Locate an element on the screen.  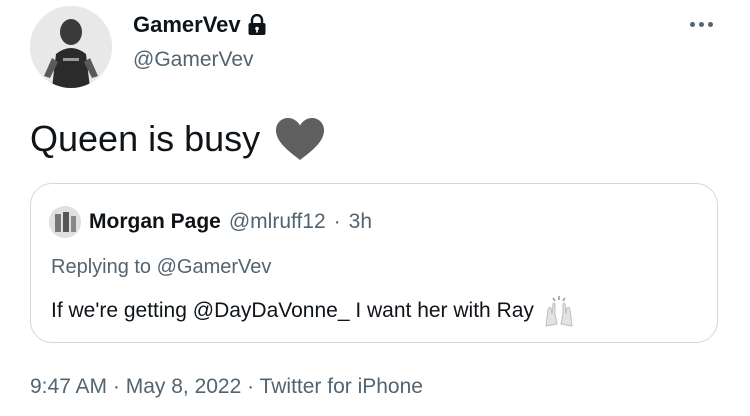
quote-header: Morgan Page @mlruff12 · 3h is located at coordinates (210, 222).